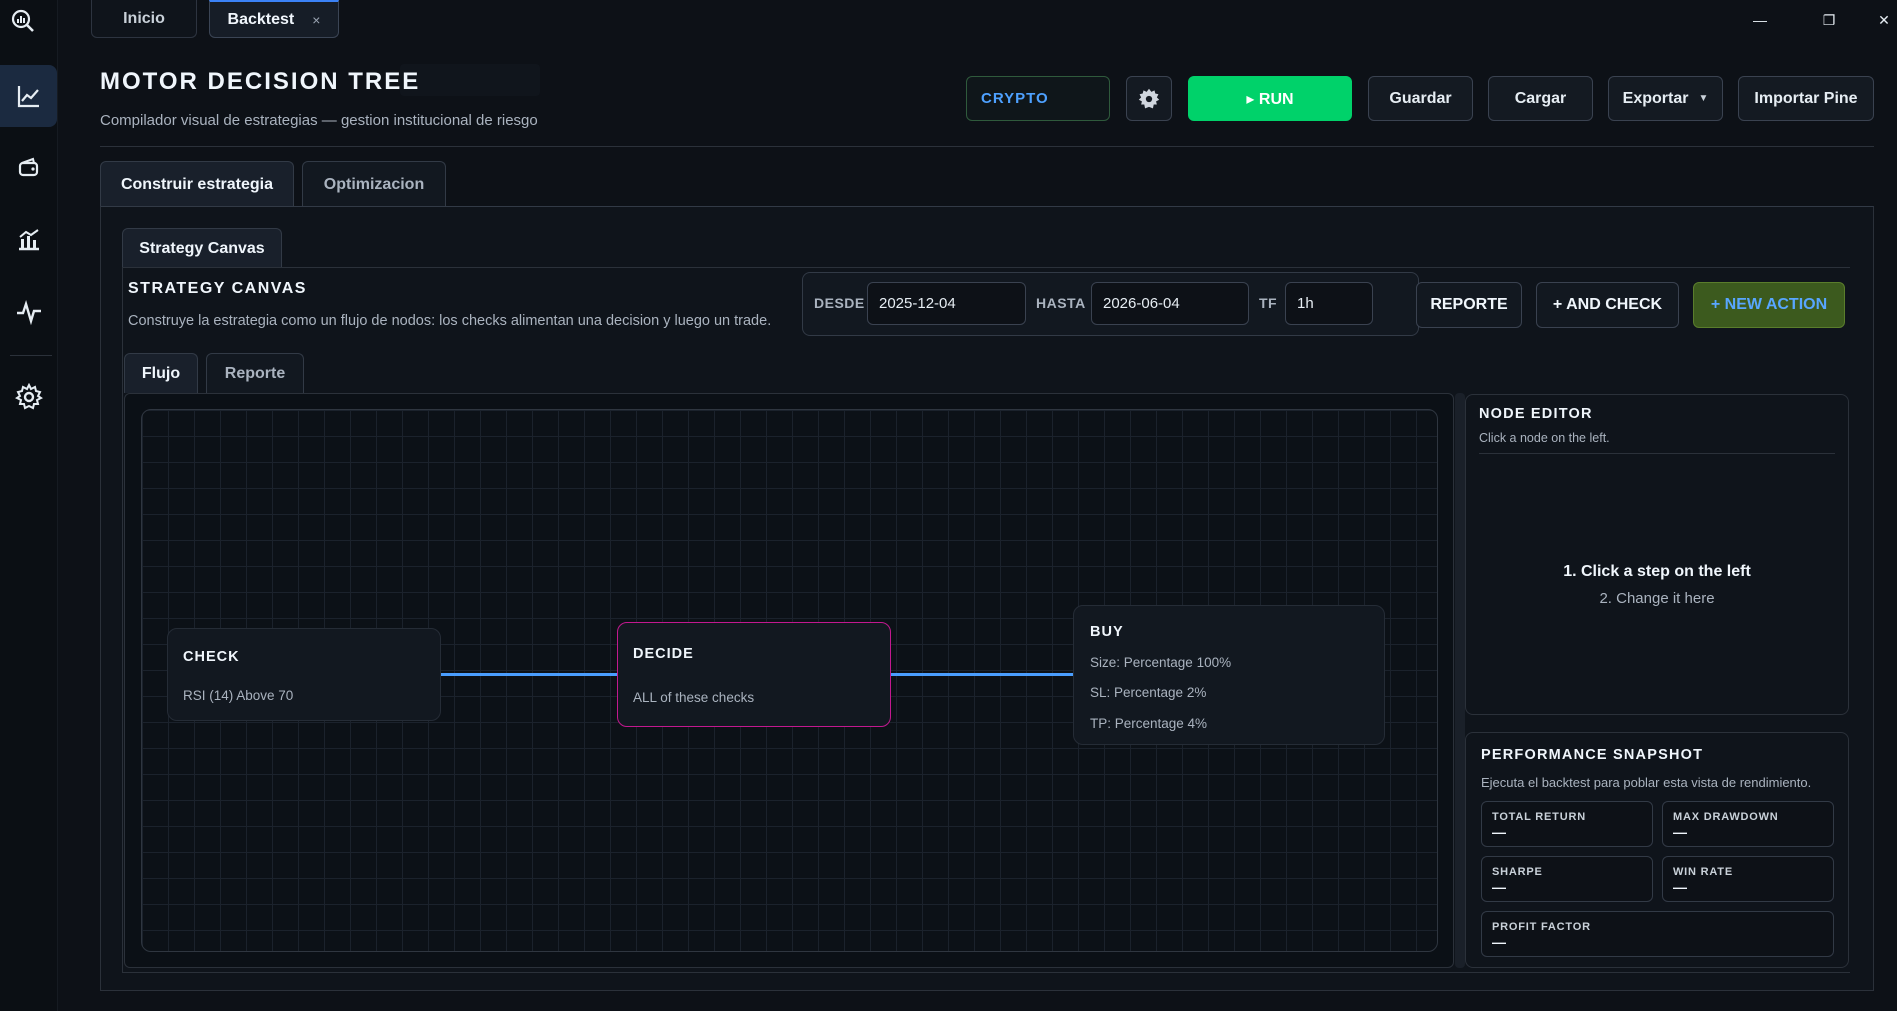 The width and height of the screenshot is (1897, 1011). Describe the element at coordinates (238, 695) in the screenshot. I see `node-detail: RSI (14) Above 70` at that location.